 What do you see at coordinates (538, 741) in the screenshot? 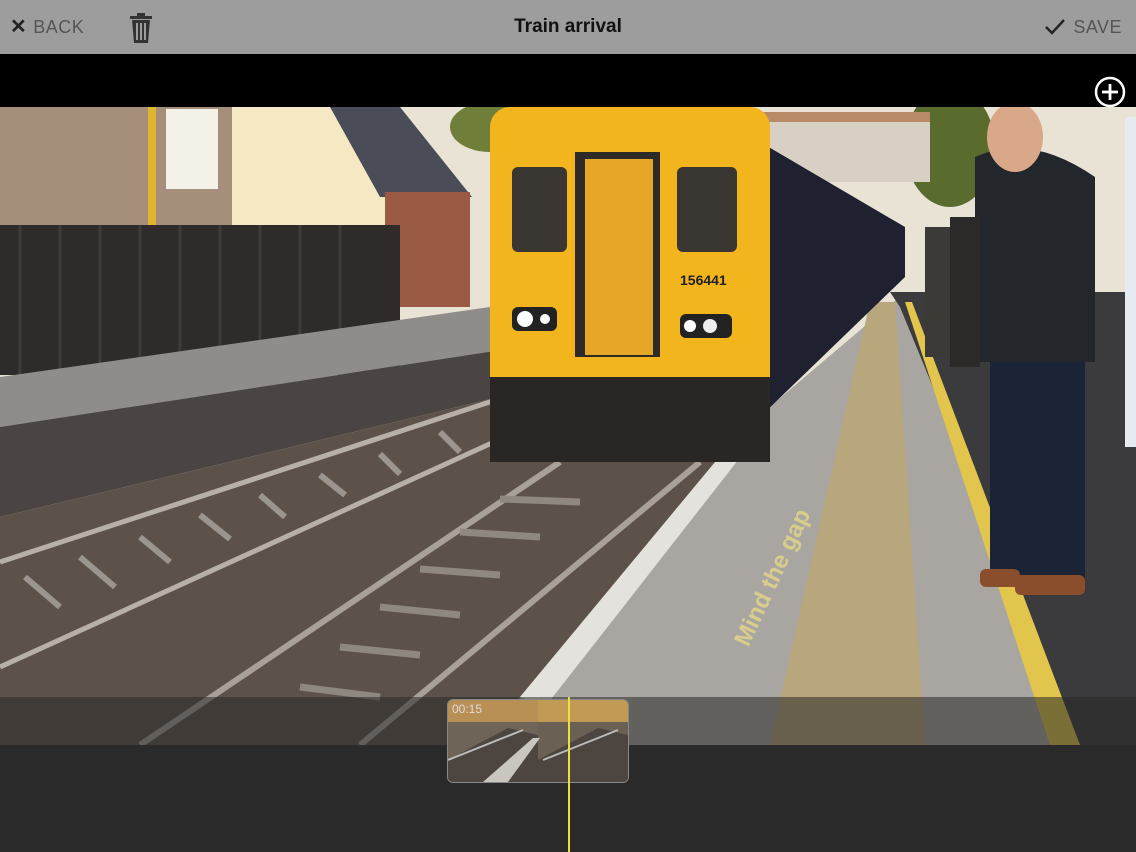
I see `video-clip-thumbnail: 00:15` at bounding box center [538, 741].